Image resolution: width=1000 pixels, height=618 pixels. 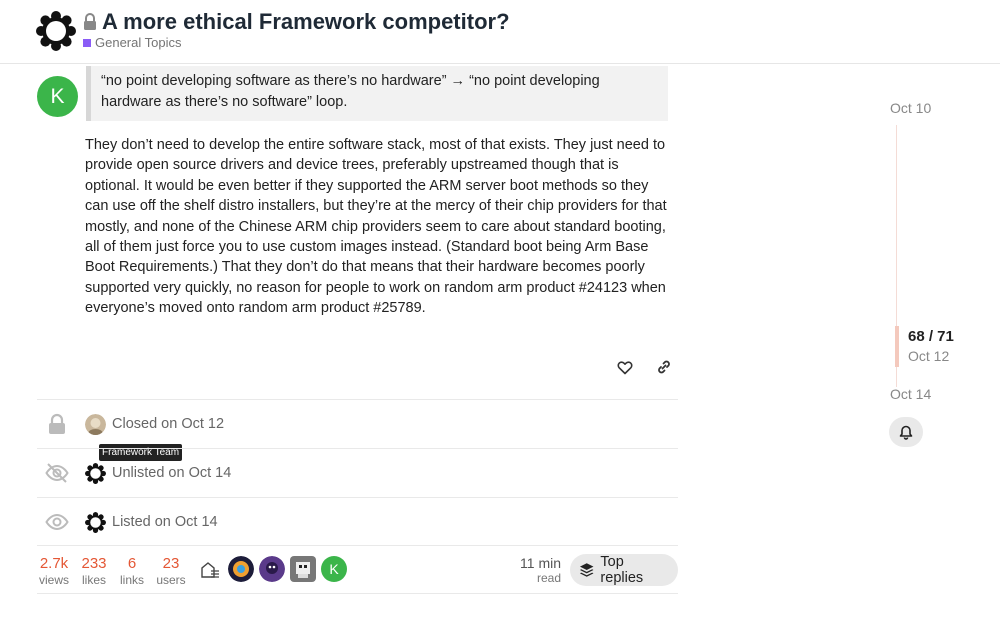 I want to click on read-time-value: 11 min, so click(x=540, y=563).